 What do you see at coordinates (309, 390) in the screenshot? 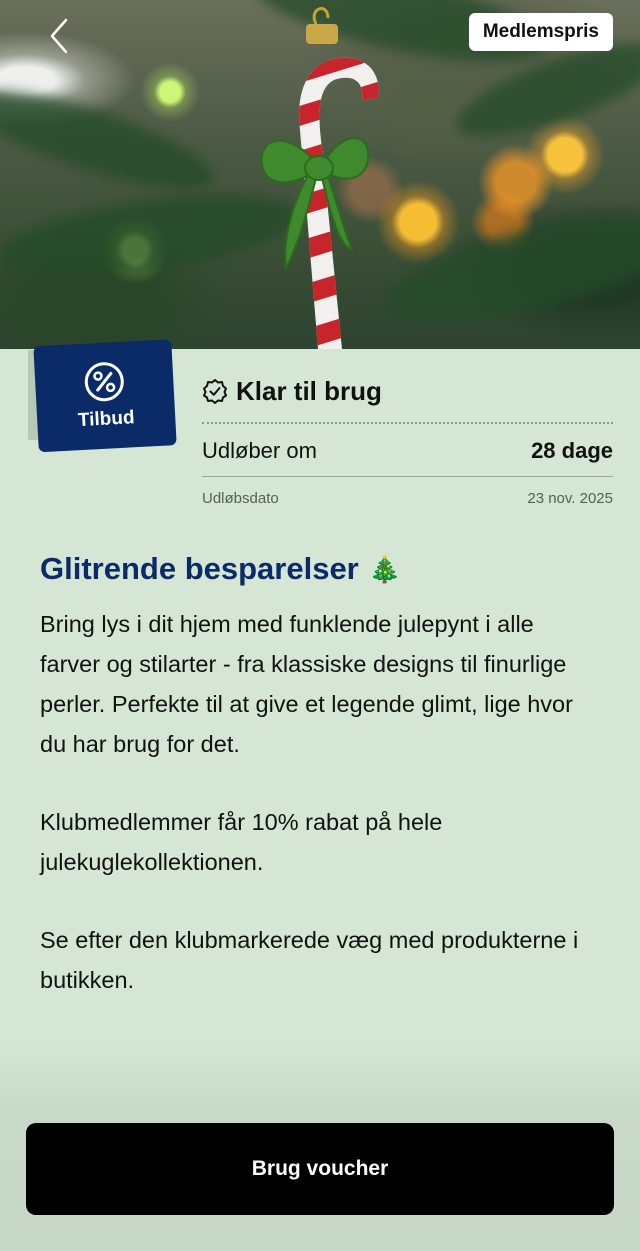
I see `status-label: Klar til brug` at bounding box center [309, 390].